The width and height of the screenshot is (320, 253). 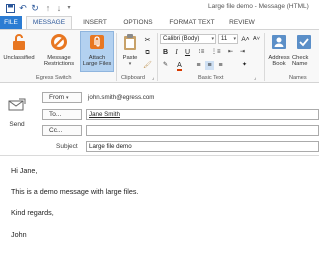 What do you see at coordinates (59, 8) in the screenshot?
I see `down-arrow-icon: ↓` at bounding box center [59, 8].